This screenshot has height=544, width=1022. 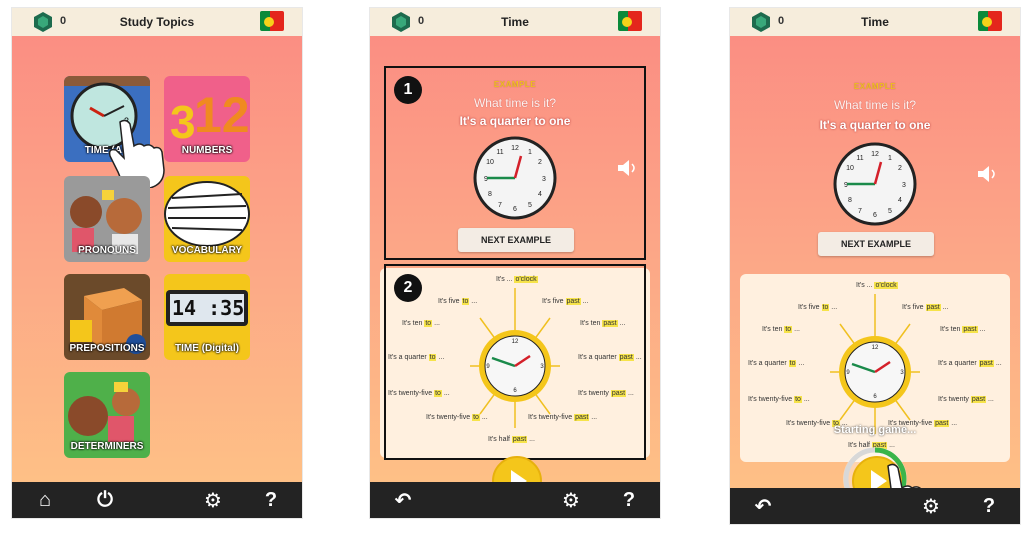 What do you see at coordinates (107, 250) in the screenshot?
I see `tile-label: PRONOUNS` at bounding box center [107, 250].